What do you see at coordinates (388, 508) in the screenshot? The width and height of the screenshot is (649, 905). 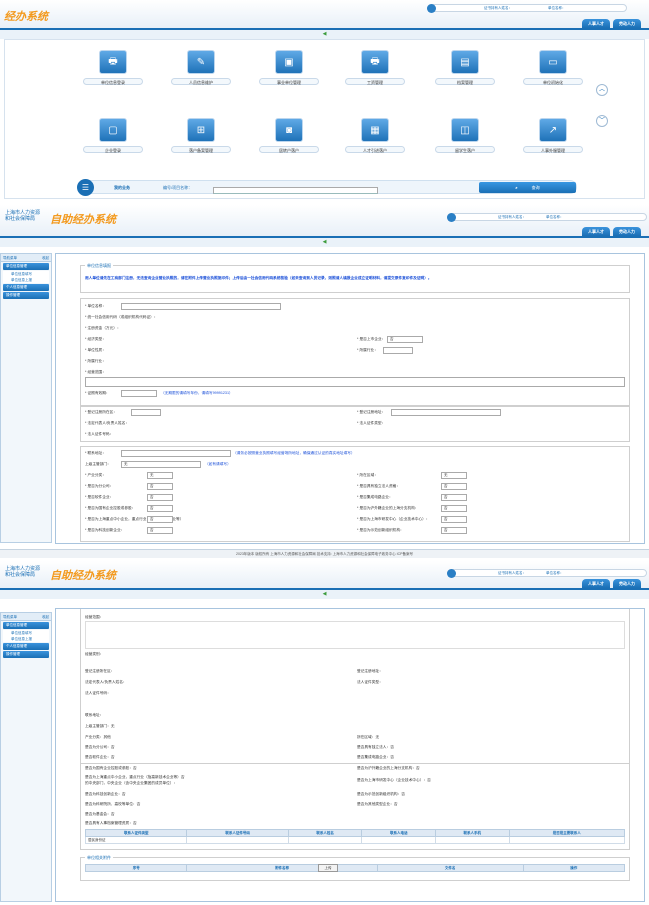 I see `field-label: * 是否为沪外籍企业的上海分支机构：` at bounding box center [388, 508].